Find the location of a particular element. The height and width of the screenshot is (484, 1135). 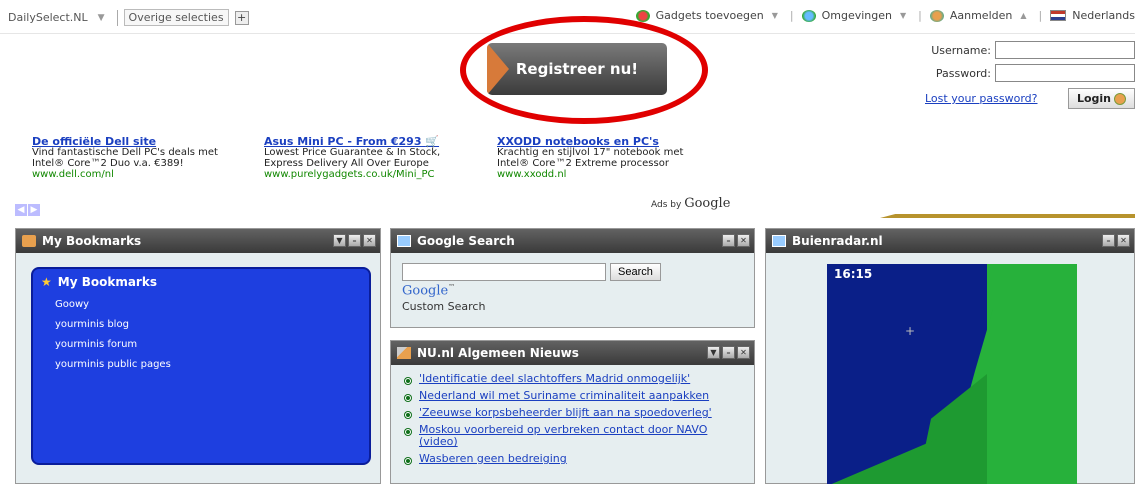

ad-title: Asus Mini PC - From €293 🛒 is located at coordinates (380, 141).